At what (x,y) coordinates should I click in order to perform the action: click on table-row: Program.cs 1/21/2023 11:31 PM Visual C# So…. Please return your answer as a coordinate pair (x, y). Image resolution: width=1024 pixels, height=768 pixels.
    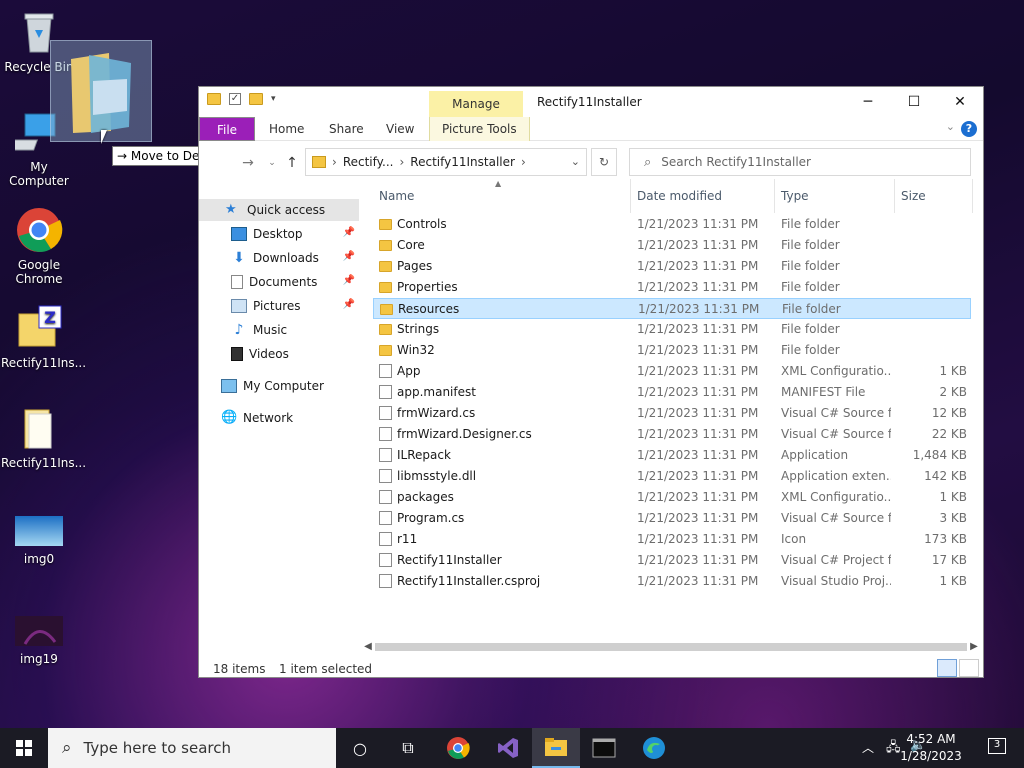
    Looking at the image, I should click on (672, 518).